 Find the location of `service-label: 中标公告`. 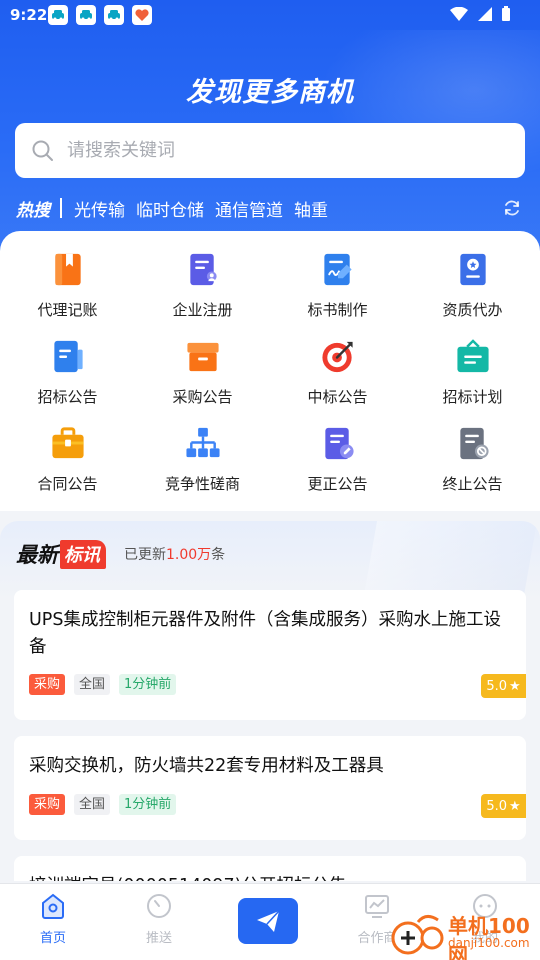

service-label: 中标公告 is located at coordinates (337, 397).